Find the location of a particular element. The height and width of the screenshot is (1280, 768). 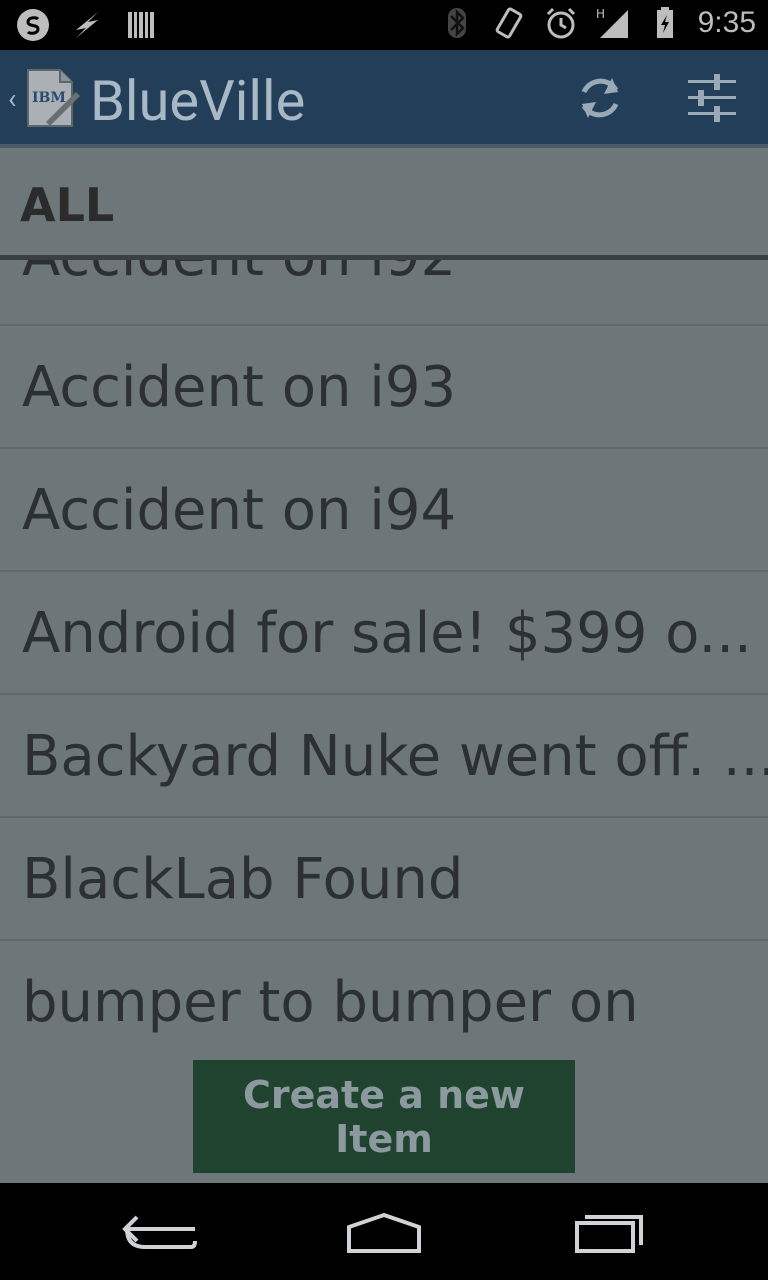

flash-icon is located at coordinates (87, 25).